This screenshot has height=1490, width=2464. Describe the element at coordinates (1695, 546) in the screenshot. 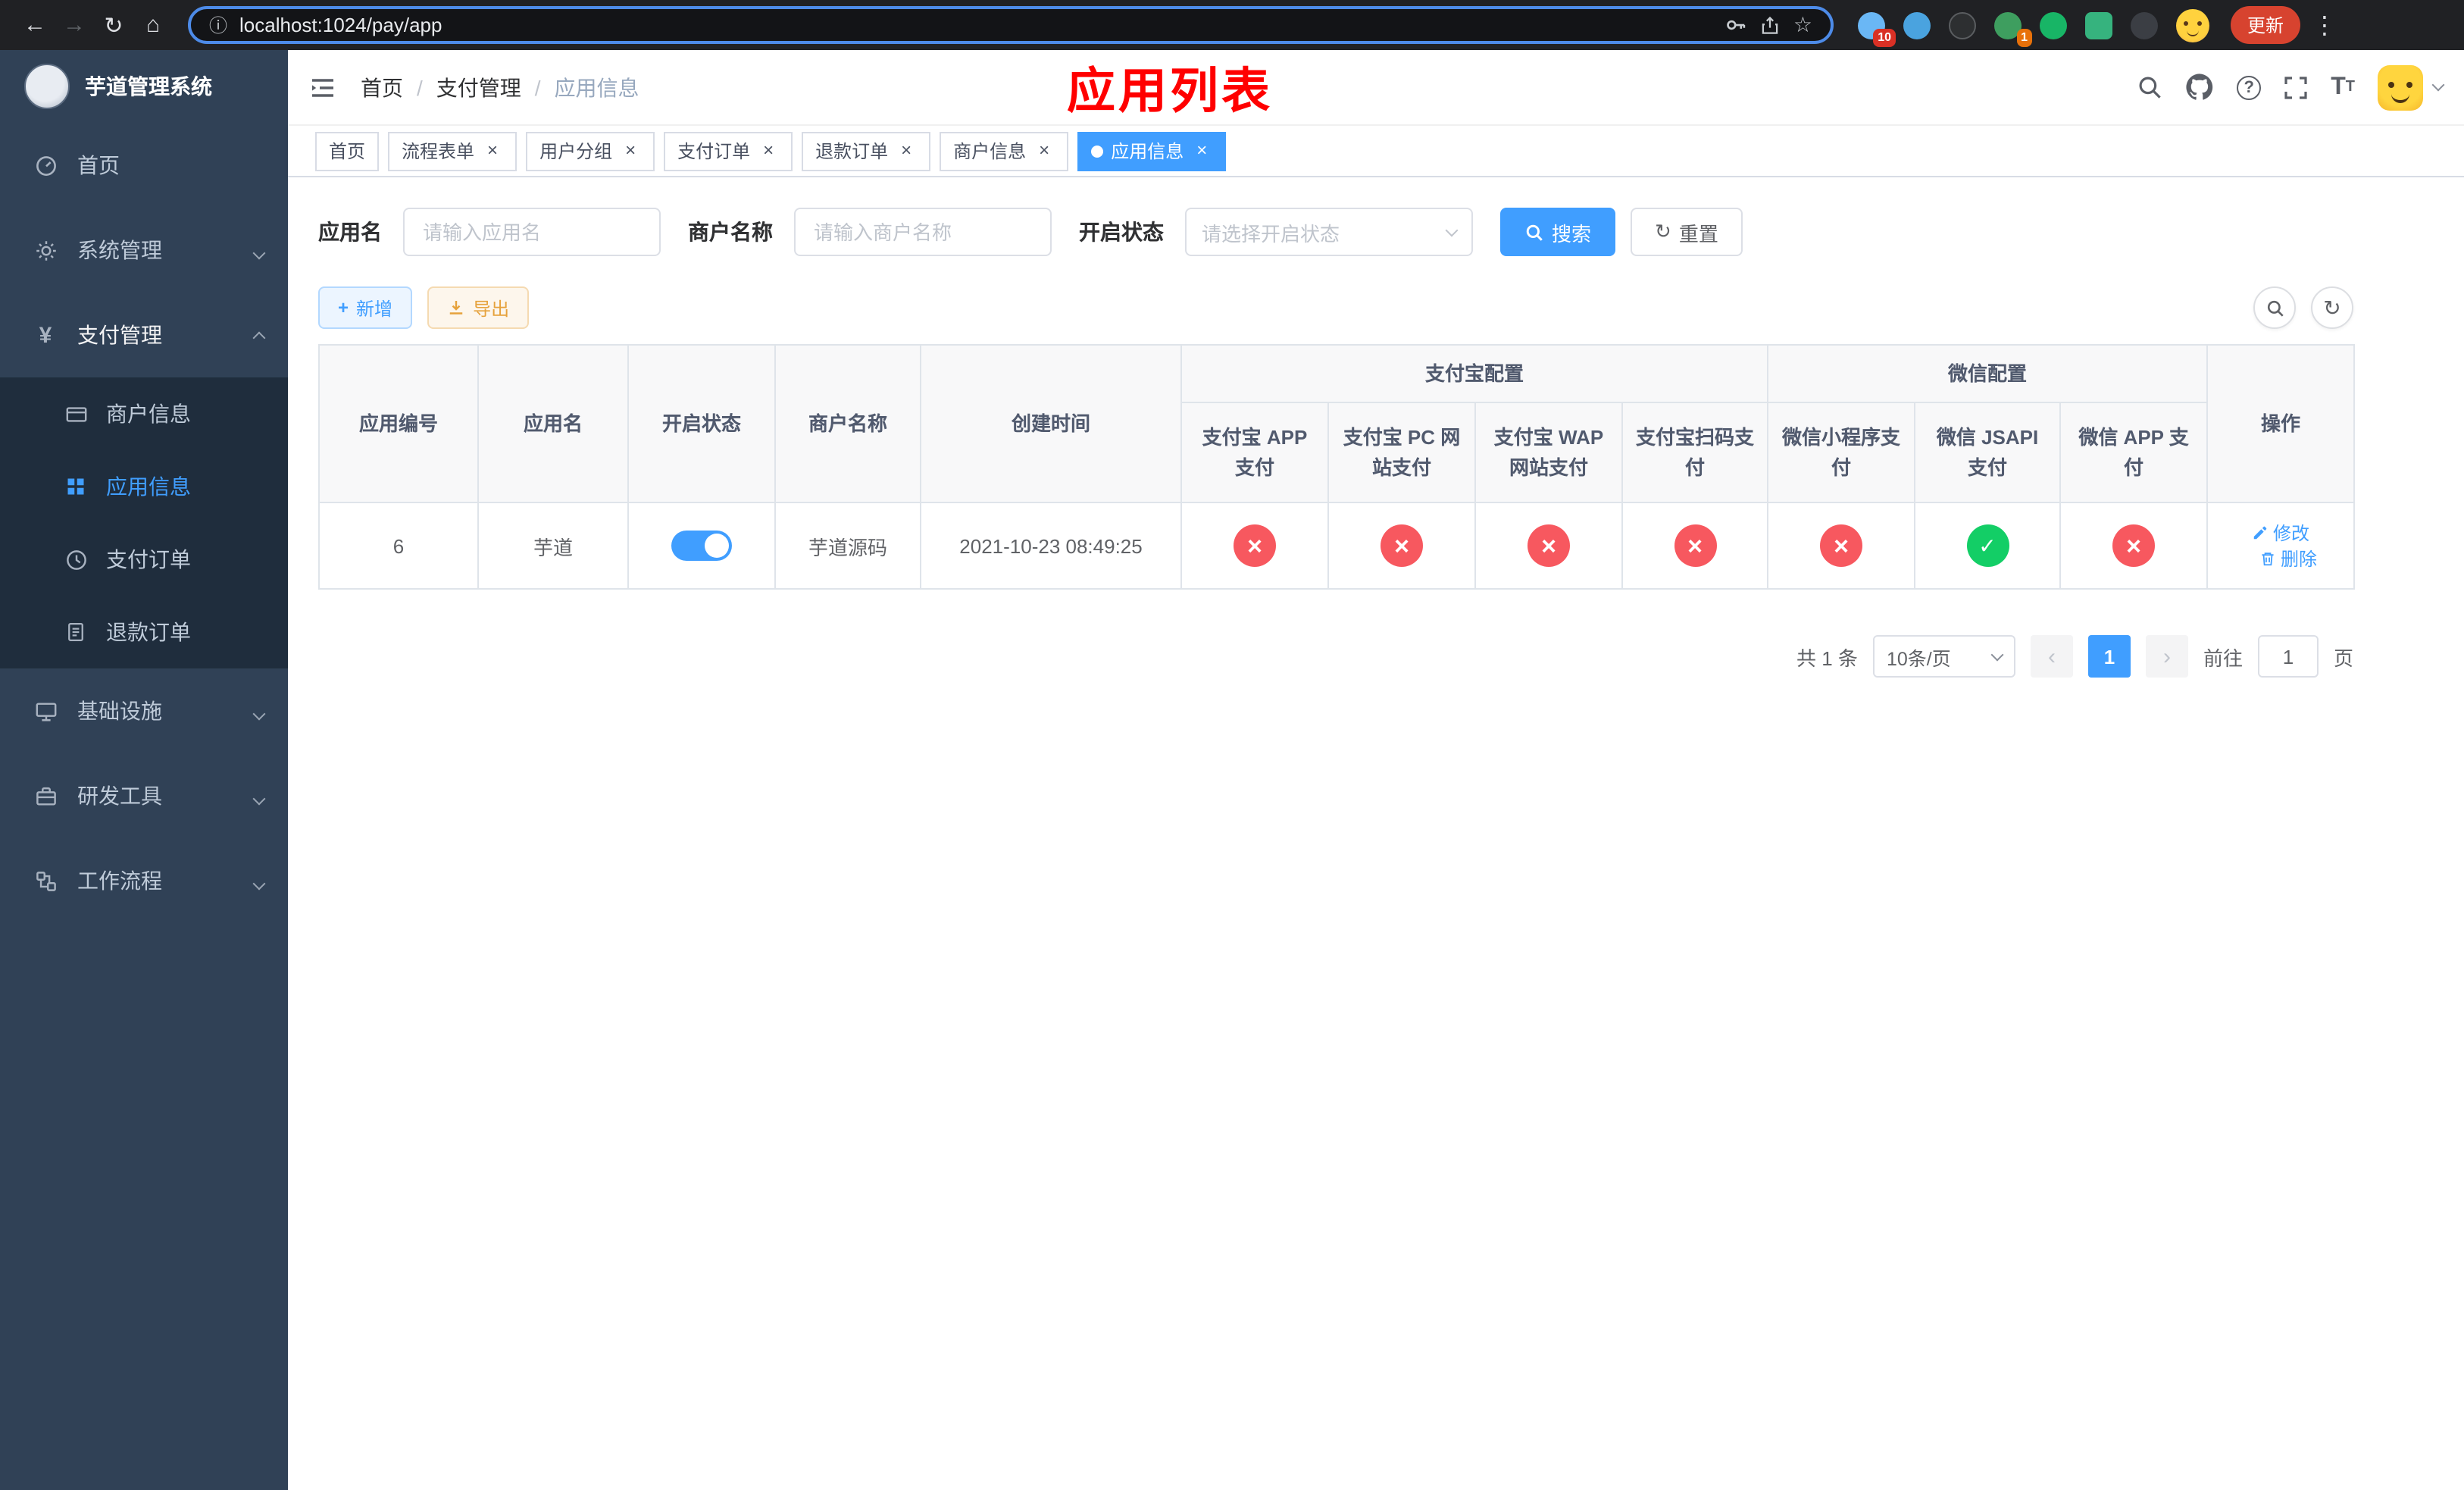

I see `cell-alipay-scan` at that location.